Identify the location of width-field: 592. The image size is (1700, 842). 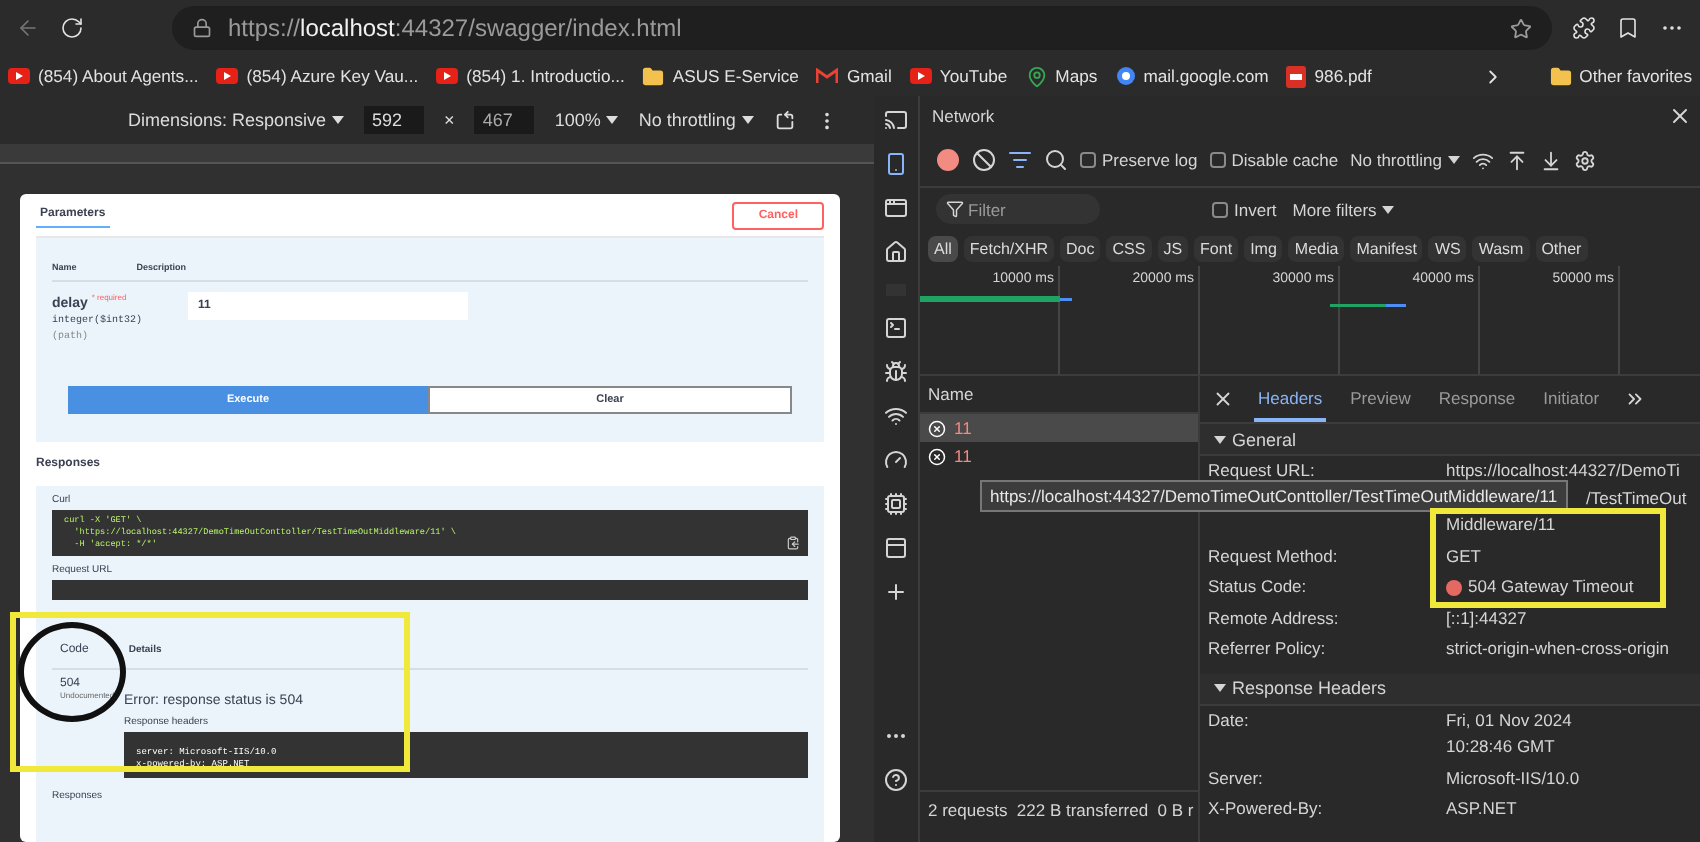
(394, 120).